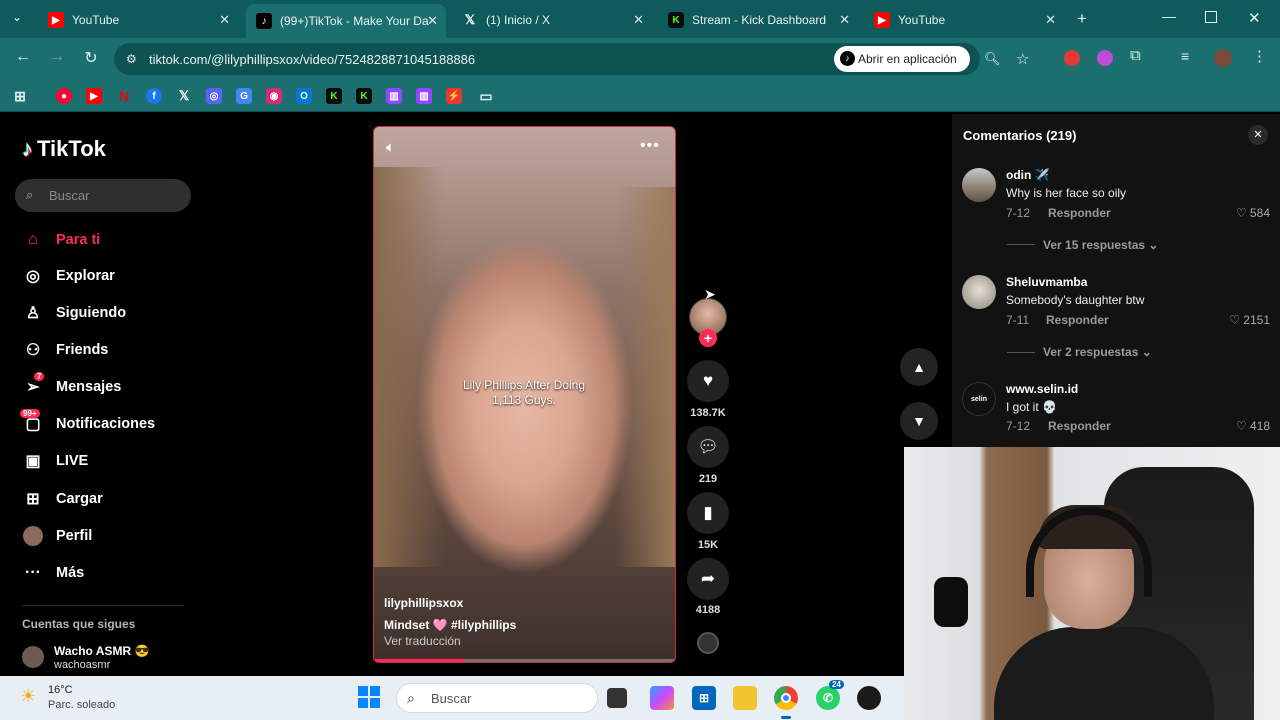 This screenshot has height=720, width=1280. What do you see at coordinates (274, 96) in the screenshot?
I see `bookmark-instagram-icon: ◉` at bounding box center [274, 96].